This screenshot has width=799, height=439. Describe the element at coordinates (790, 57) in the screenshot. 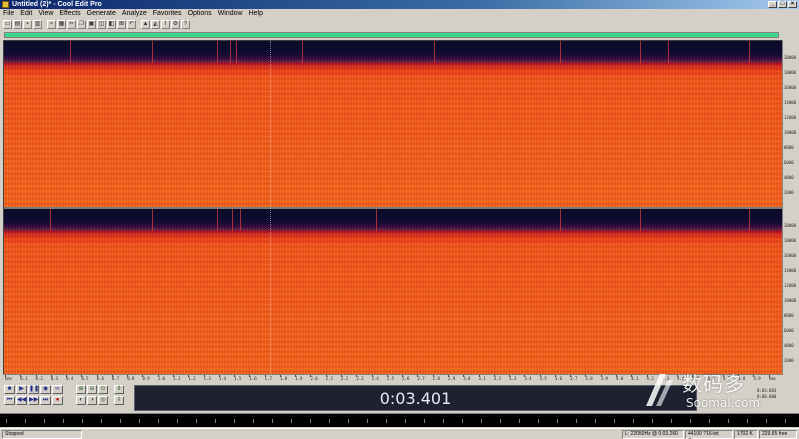

I see `freq-tick: 20000` at that location.